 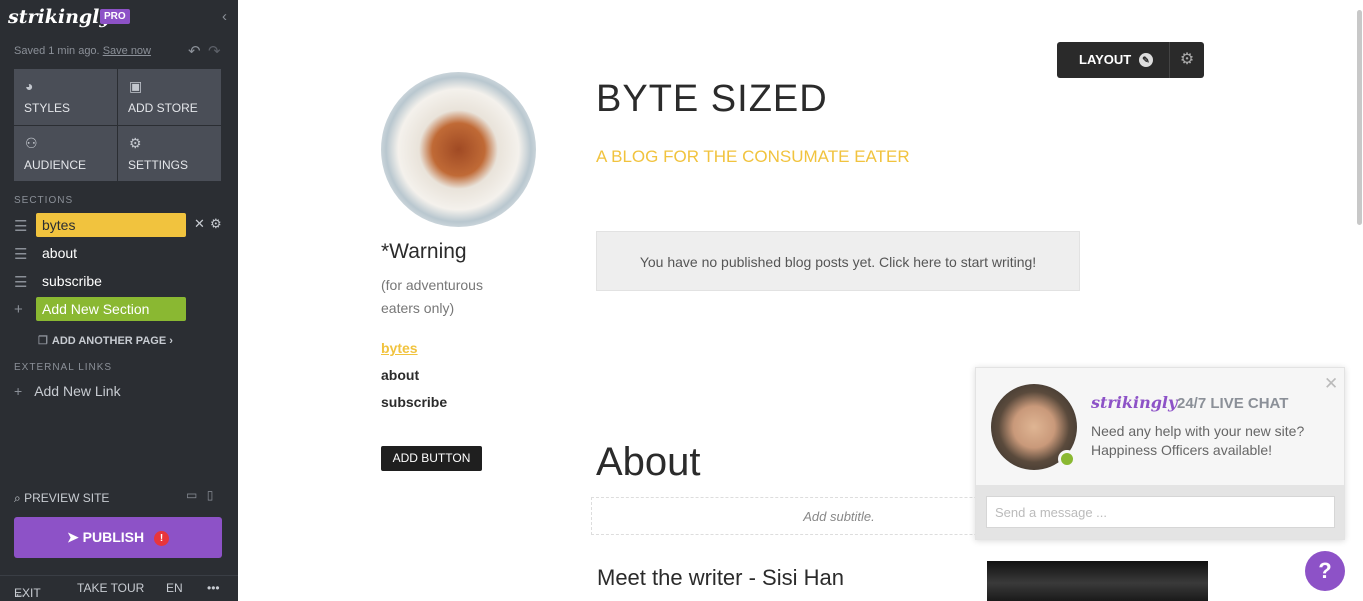 What do you see at coordinates (414, 402) in the screenshot?
I see `nav-link-subscribe: subscribe` at bounding box center [414, 402].